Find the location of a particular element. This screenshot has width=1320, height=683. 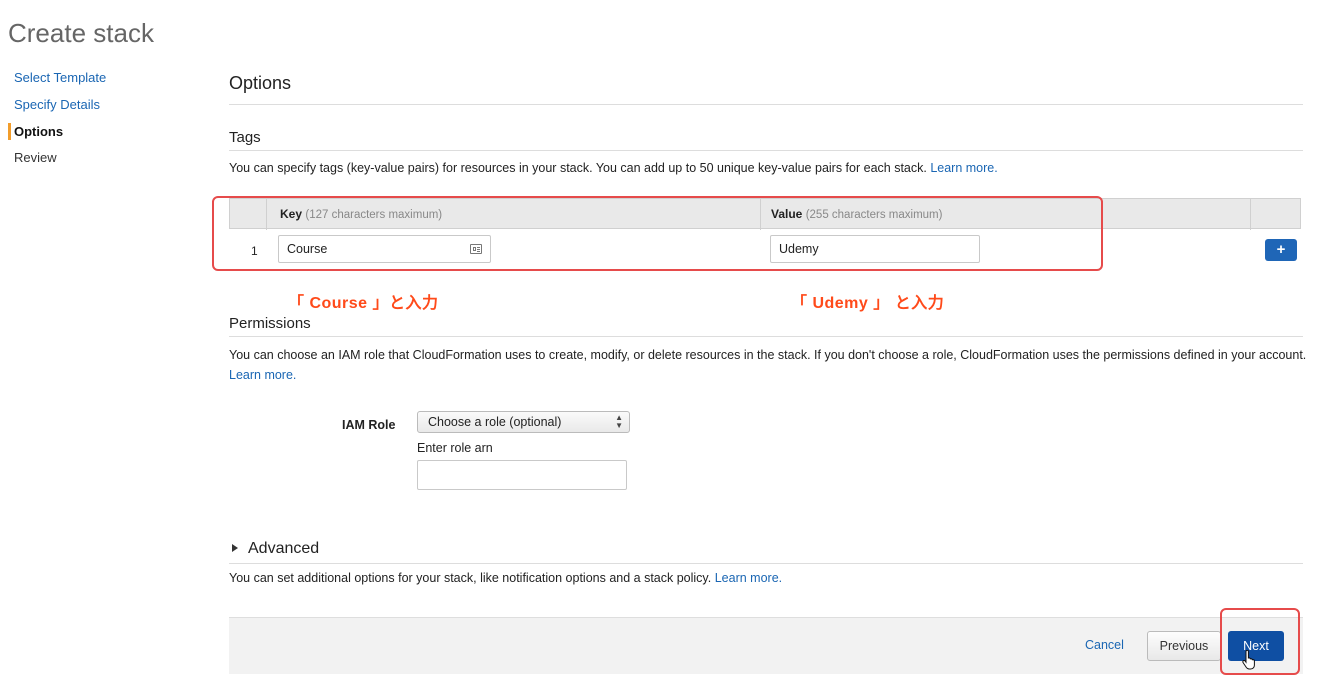

active-step-indicator is located at coordinates (9, 131).